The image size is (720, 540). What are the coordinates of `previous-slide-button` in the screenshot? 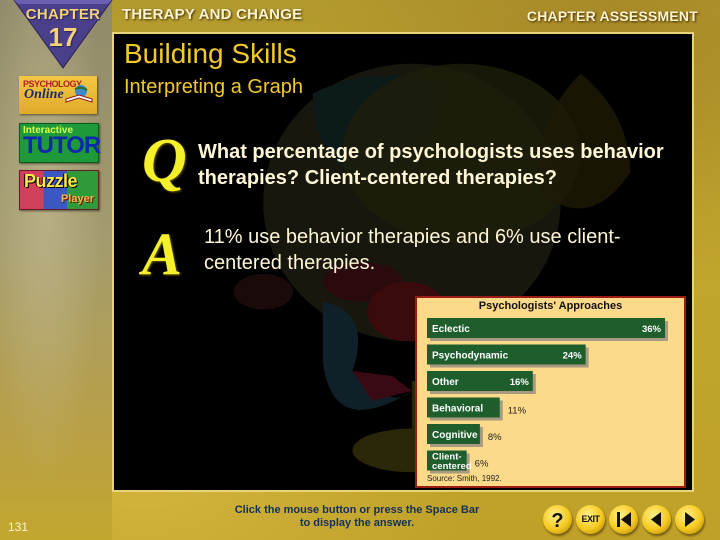 It's located at (656, 519).